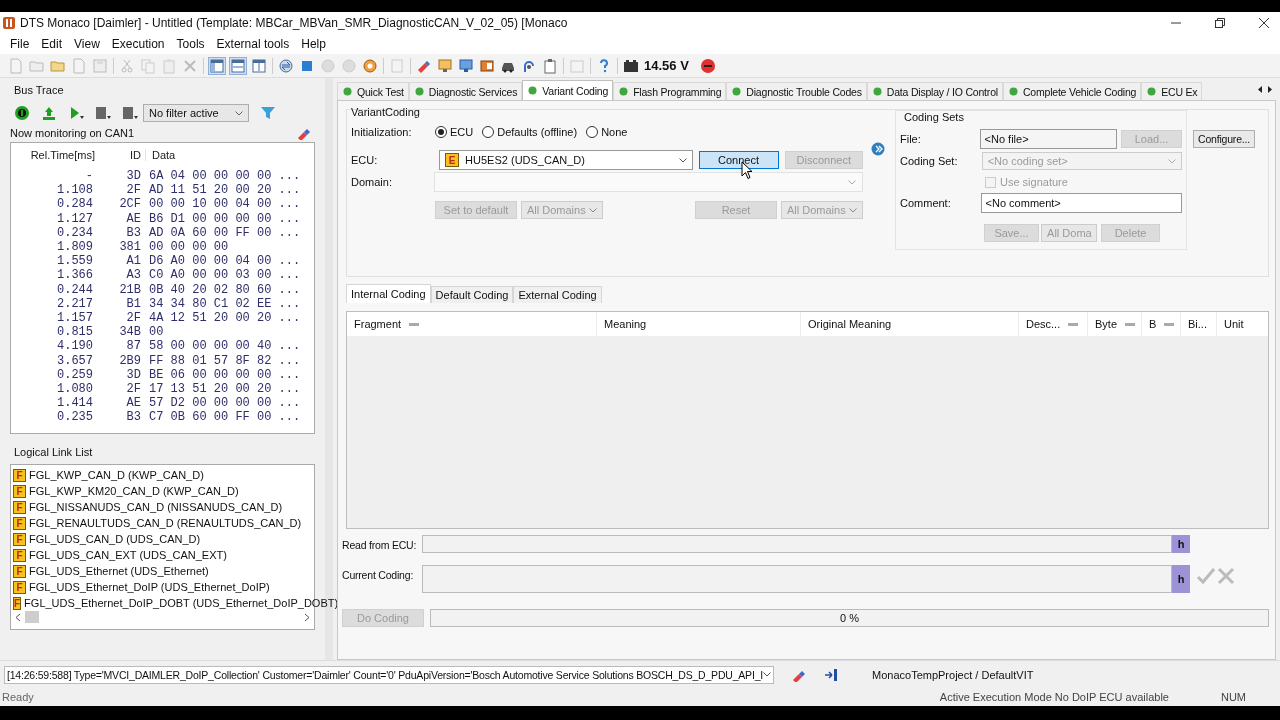 The width and height of the screenshot is (1280, 720). I want to click on file-field: <No file>, so click(1048, 139).